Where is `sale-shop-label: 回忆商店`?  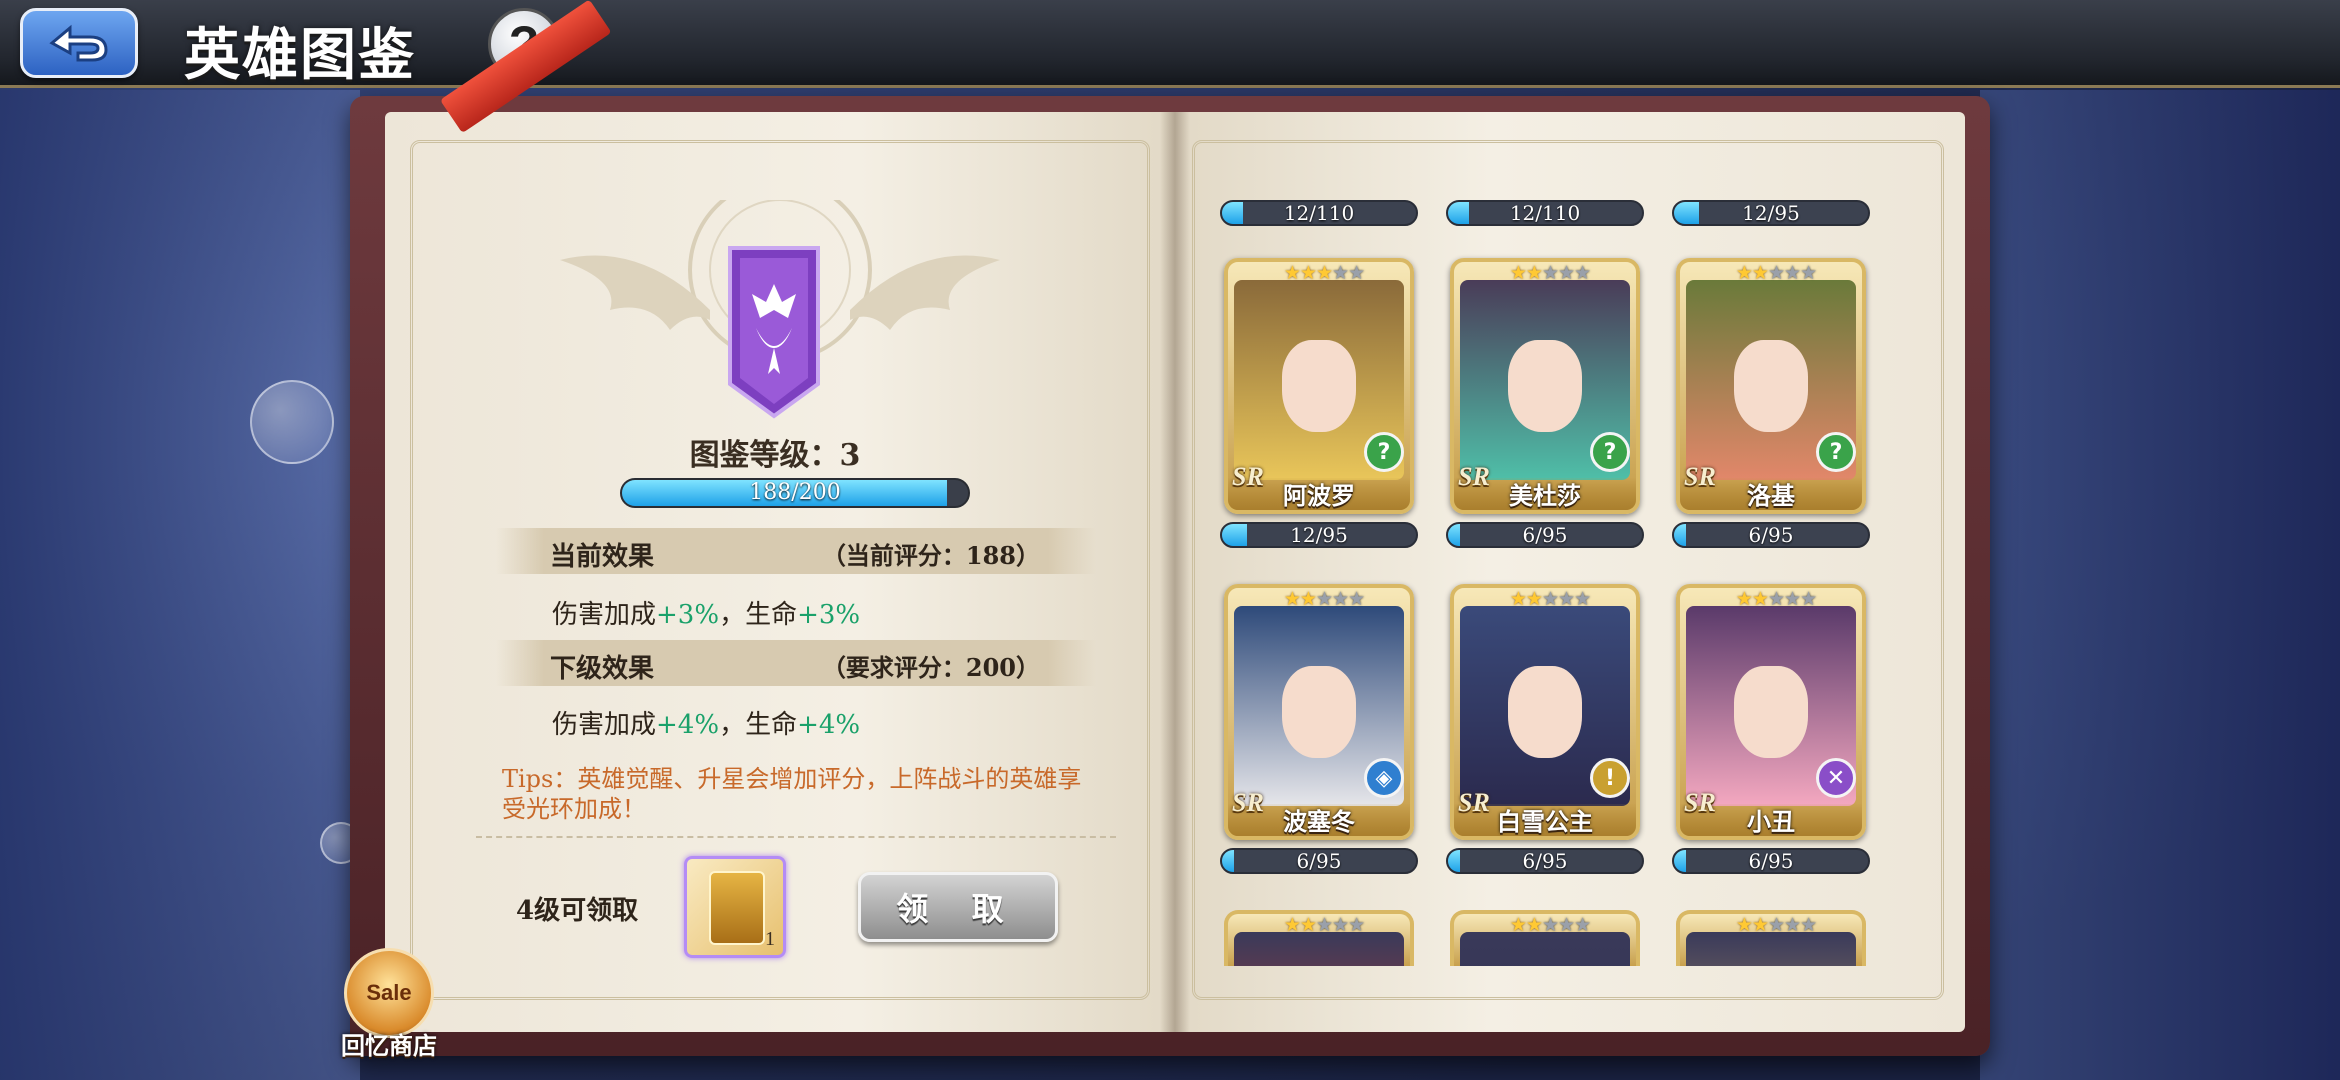 sale-shop-label: 回忆商店 is located at coordinates (389, 1043).